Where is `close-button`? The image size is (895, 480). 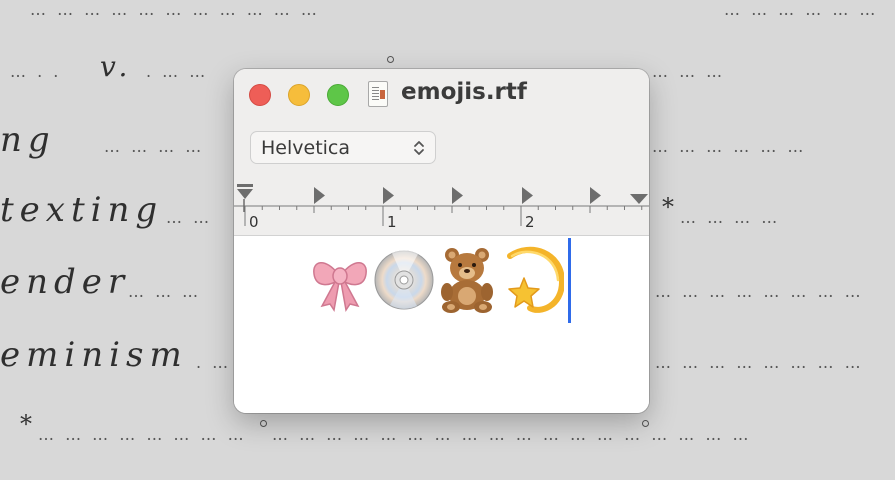
close-button is located at coordinates (260, 95).